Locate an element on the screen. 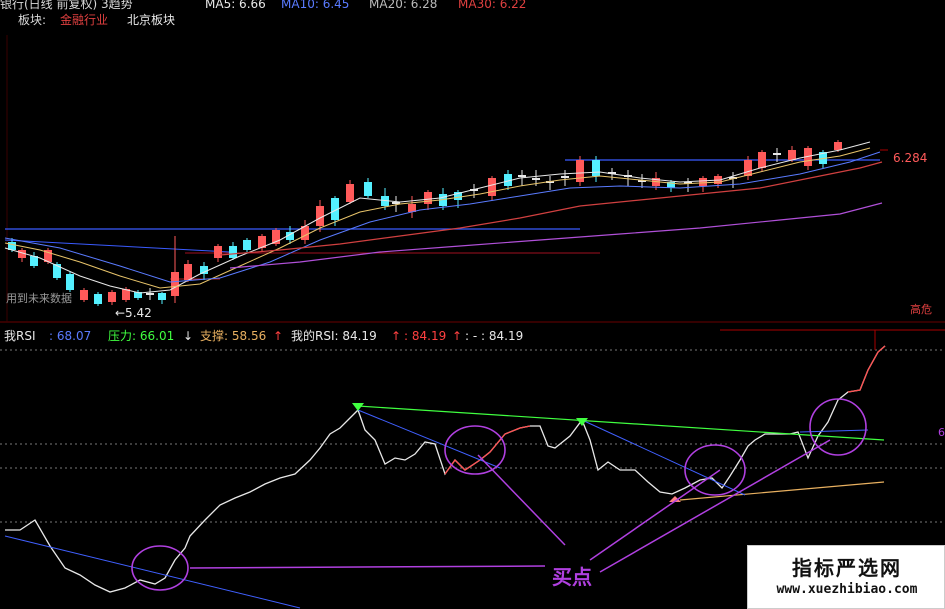 The image size is (945, 609). chart-title: 银行(日线 前复权) 3趋势 is located at coordinates (66, 5).